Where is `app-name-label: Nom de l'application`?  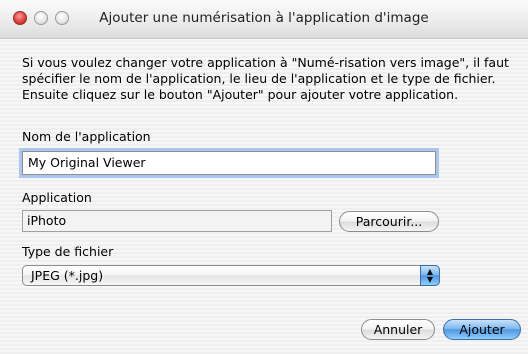 app-name-label: Nom de l'application is located at coordinates (86, 136).